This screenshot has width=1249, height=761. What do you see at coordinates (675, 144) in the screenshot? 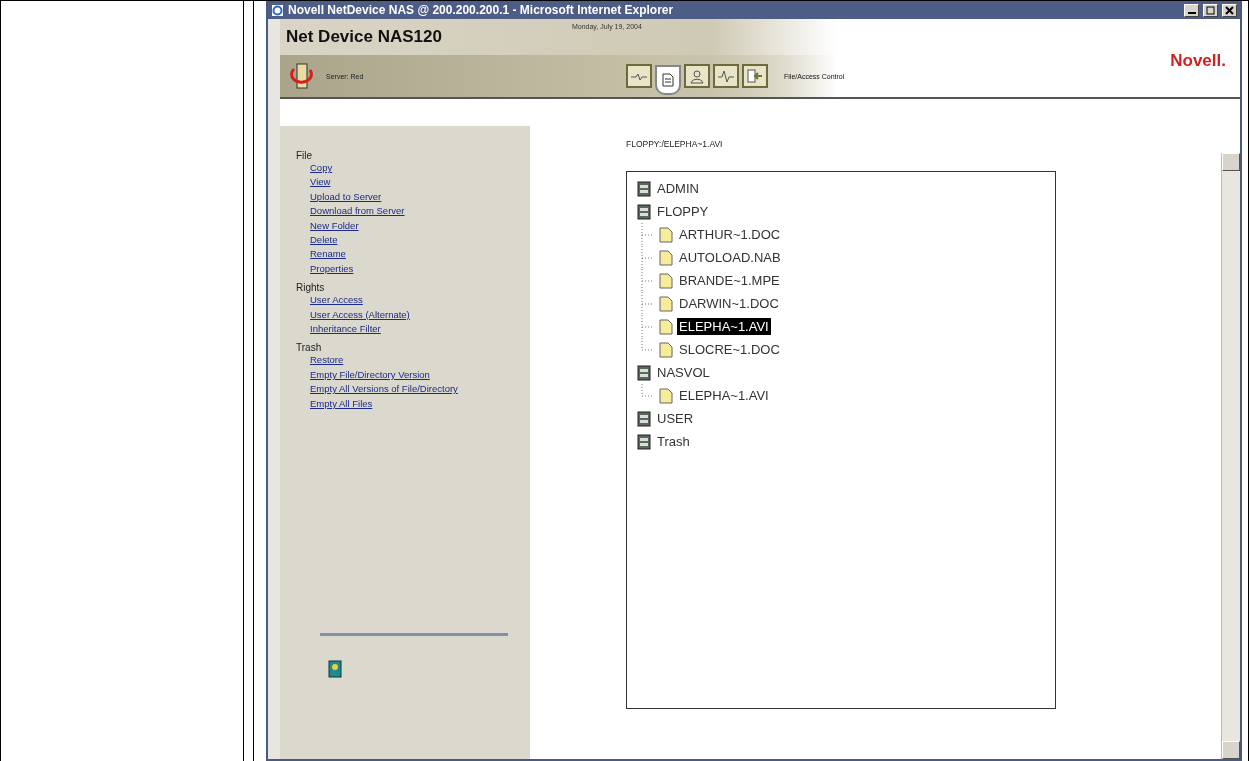
I see `path-text: FLOPPY:/ELEPHA~1.AVI` at bounding box center [675, 144].